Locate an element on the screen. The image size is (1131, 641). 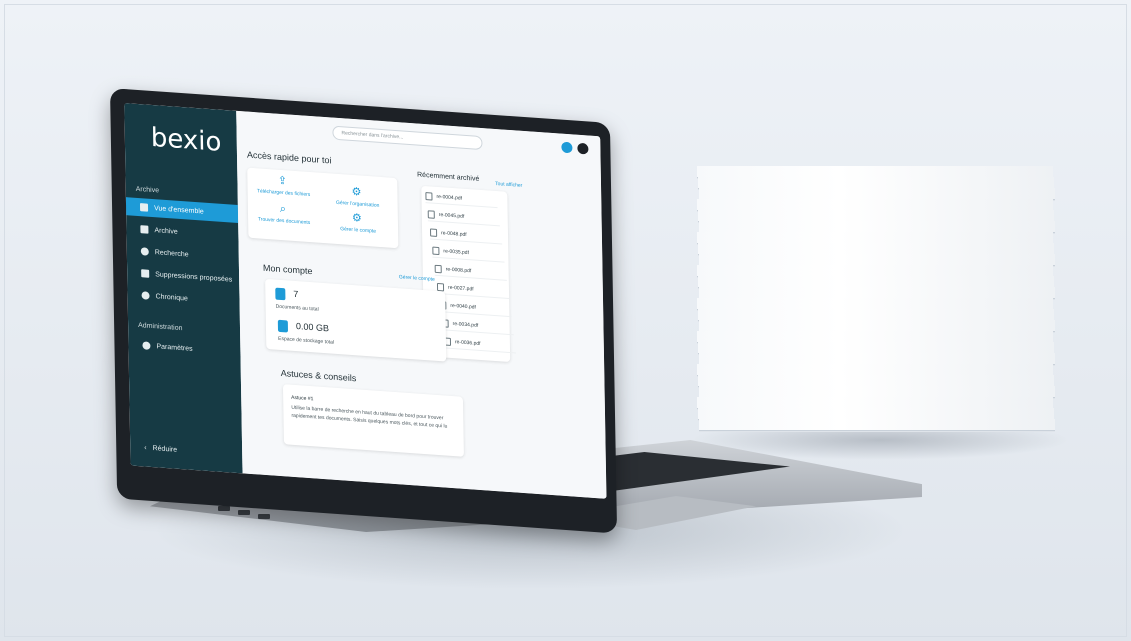
recent-file-name: re-0045.pdf is located at coordinates (451, 216).